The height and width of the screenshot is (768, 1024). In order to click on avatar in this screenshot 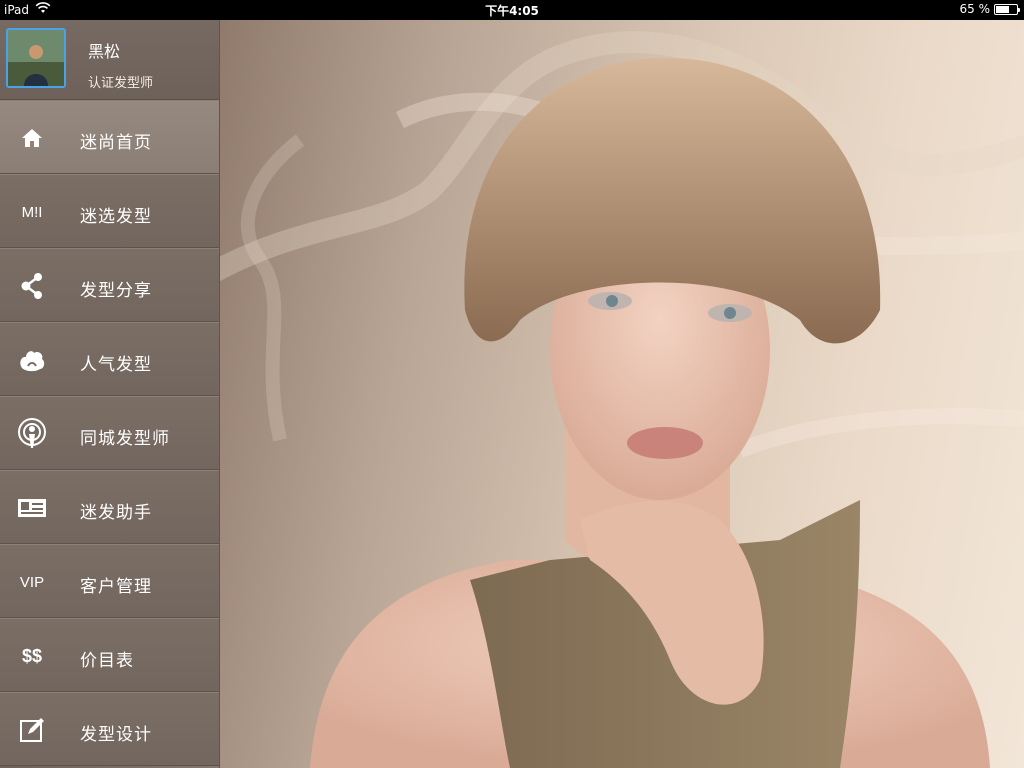, I will do `click(36, 58)`.